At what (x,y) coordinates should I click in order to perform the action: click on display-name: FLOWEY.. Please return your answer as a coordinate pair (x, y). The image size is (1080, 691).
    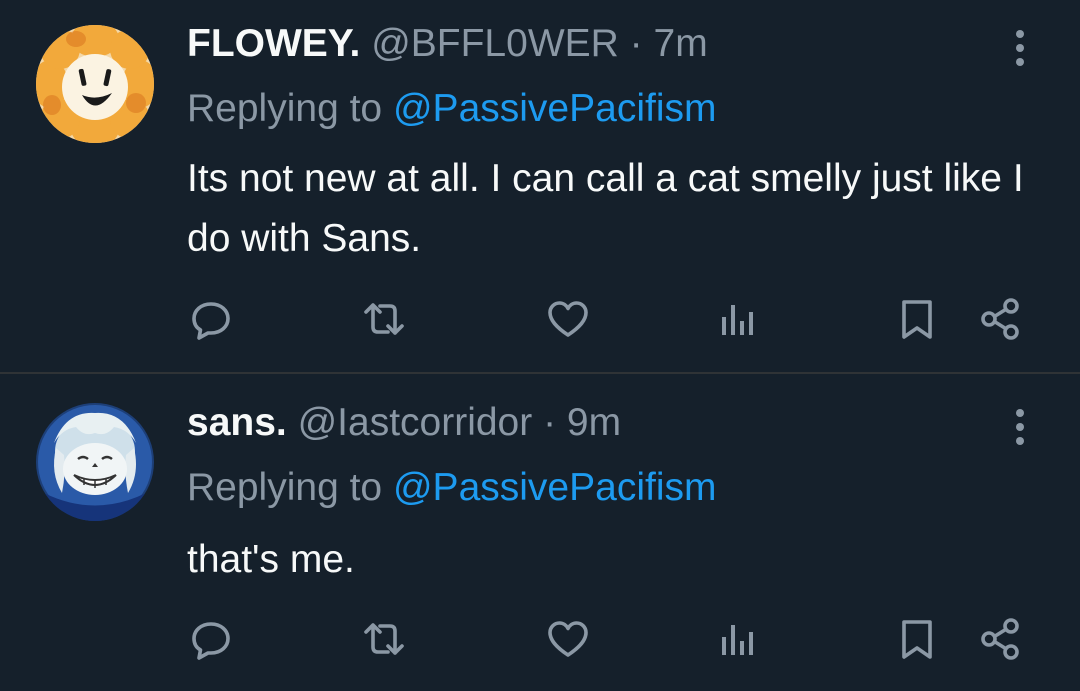
    Looking at the image, I should click on (273, 43).